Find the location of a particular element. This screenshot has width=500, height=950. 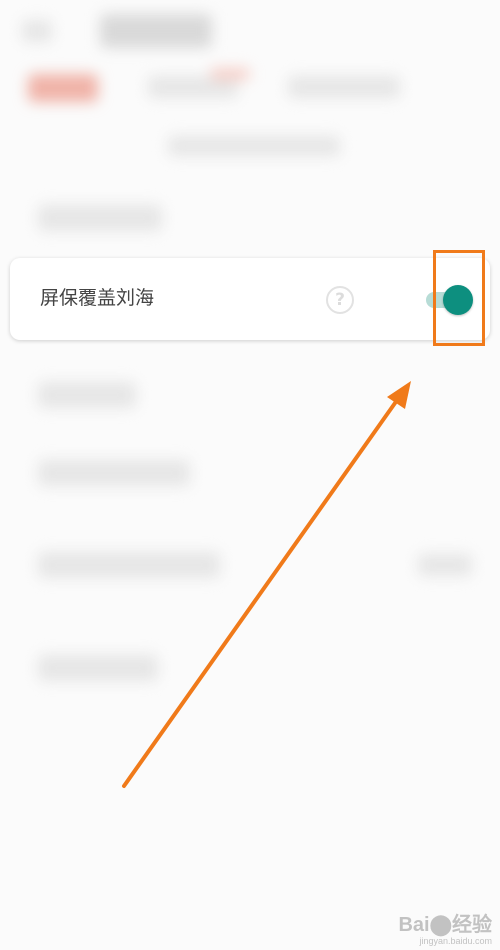

annotation-arrow-head is located at coordinates (399, 395).